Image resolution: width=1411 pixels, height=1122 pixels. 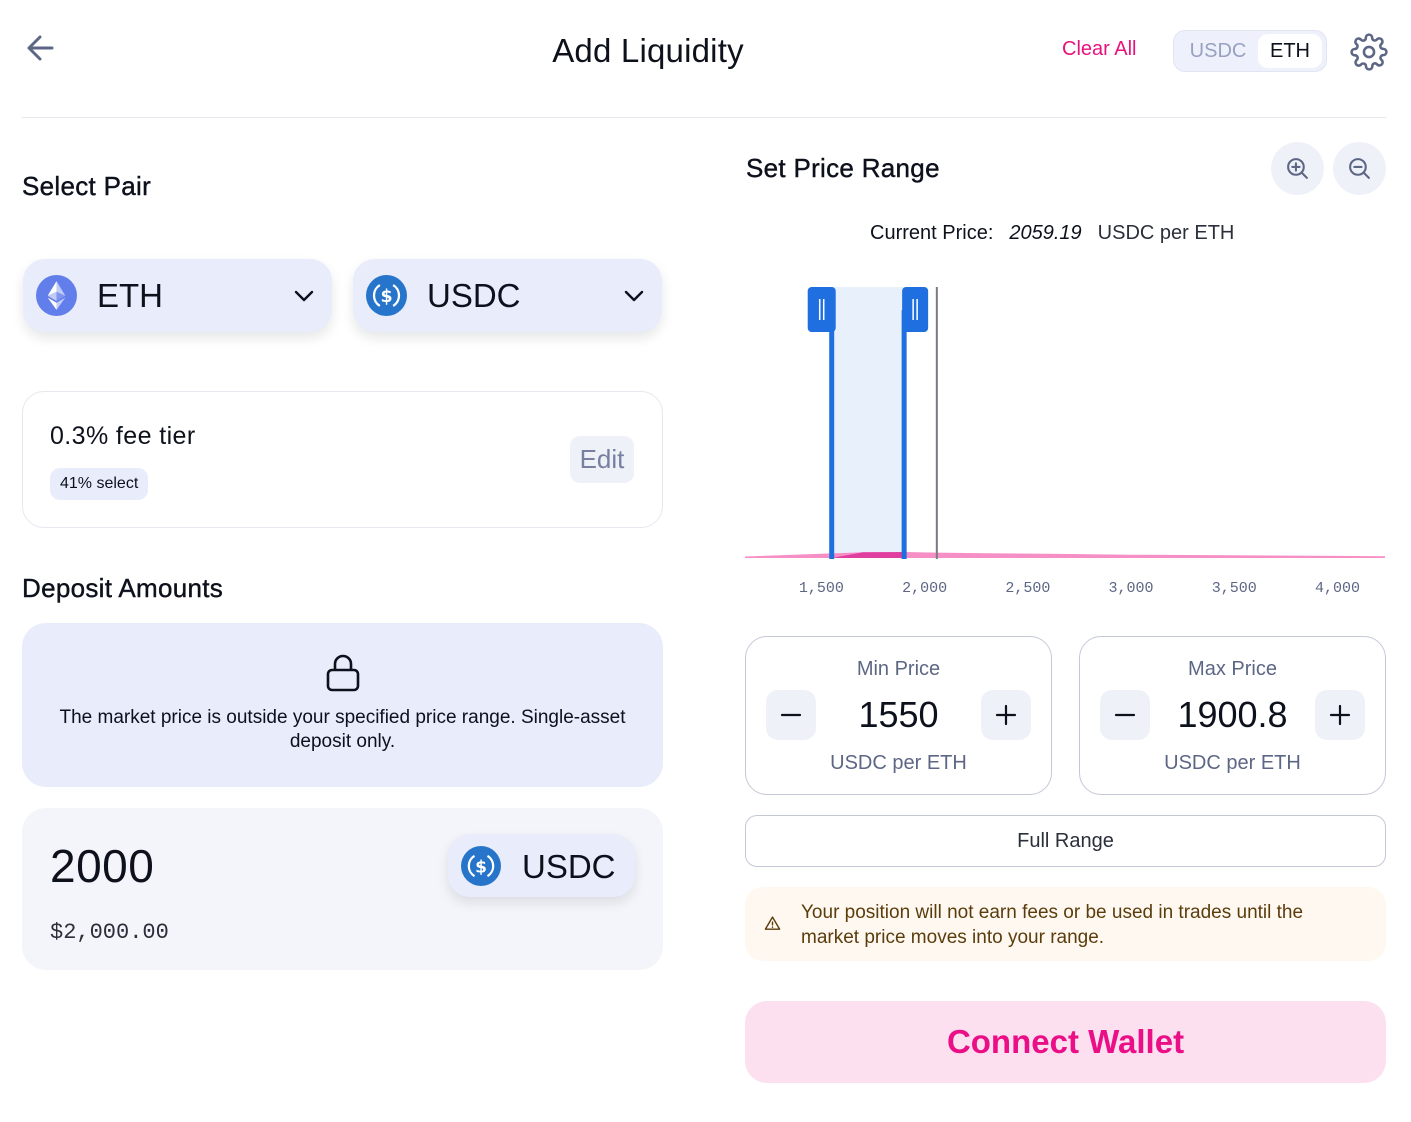 What do you see at coordinates (821, 309) in the screenshot?
I see `min-price-handle` at bounding box center [821, 309].